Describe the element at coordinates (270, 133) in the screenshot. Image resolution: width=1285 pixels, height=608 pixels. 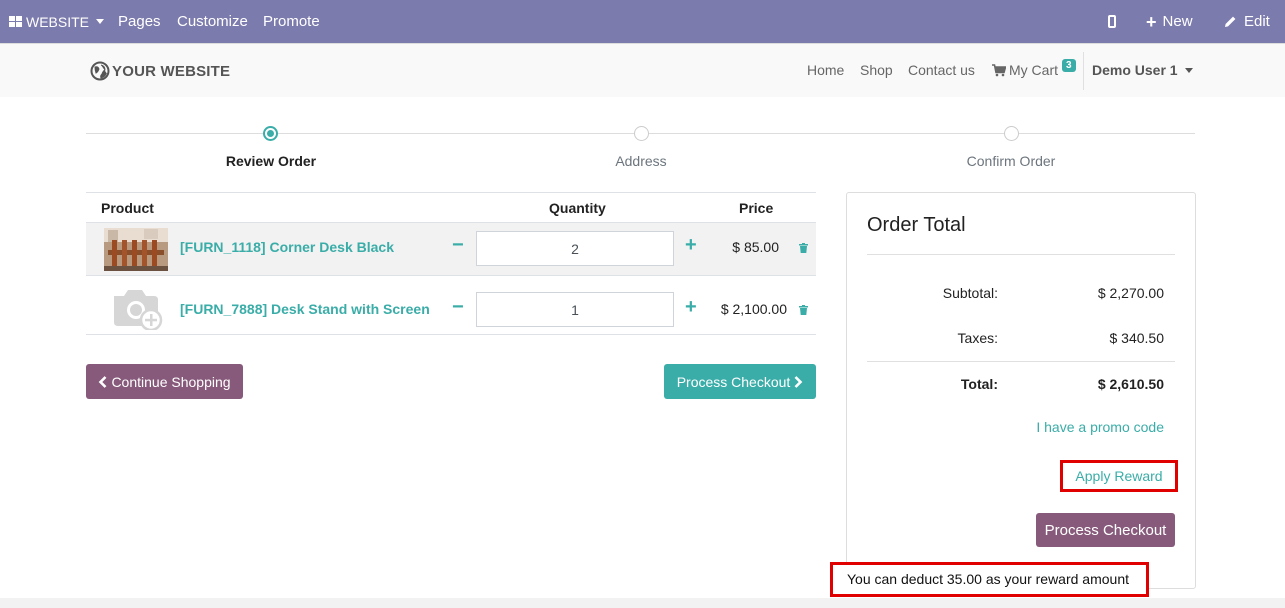
I see `step-dot-review` at that location.